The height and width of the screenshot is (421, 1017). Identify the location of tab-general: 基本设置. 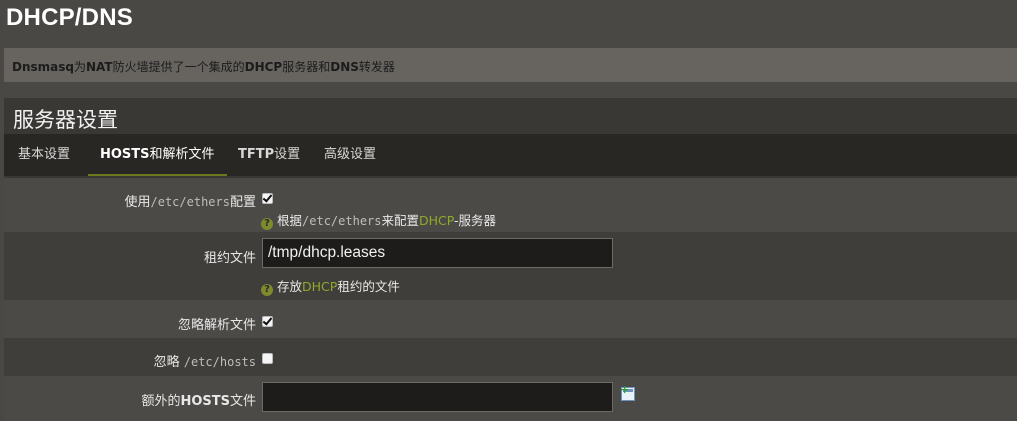
(44, 155).